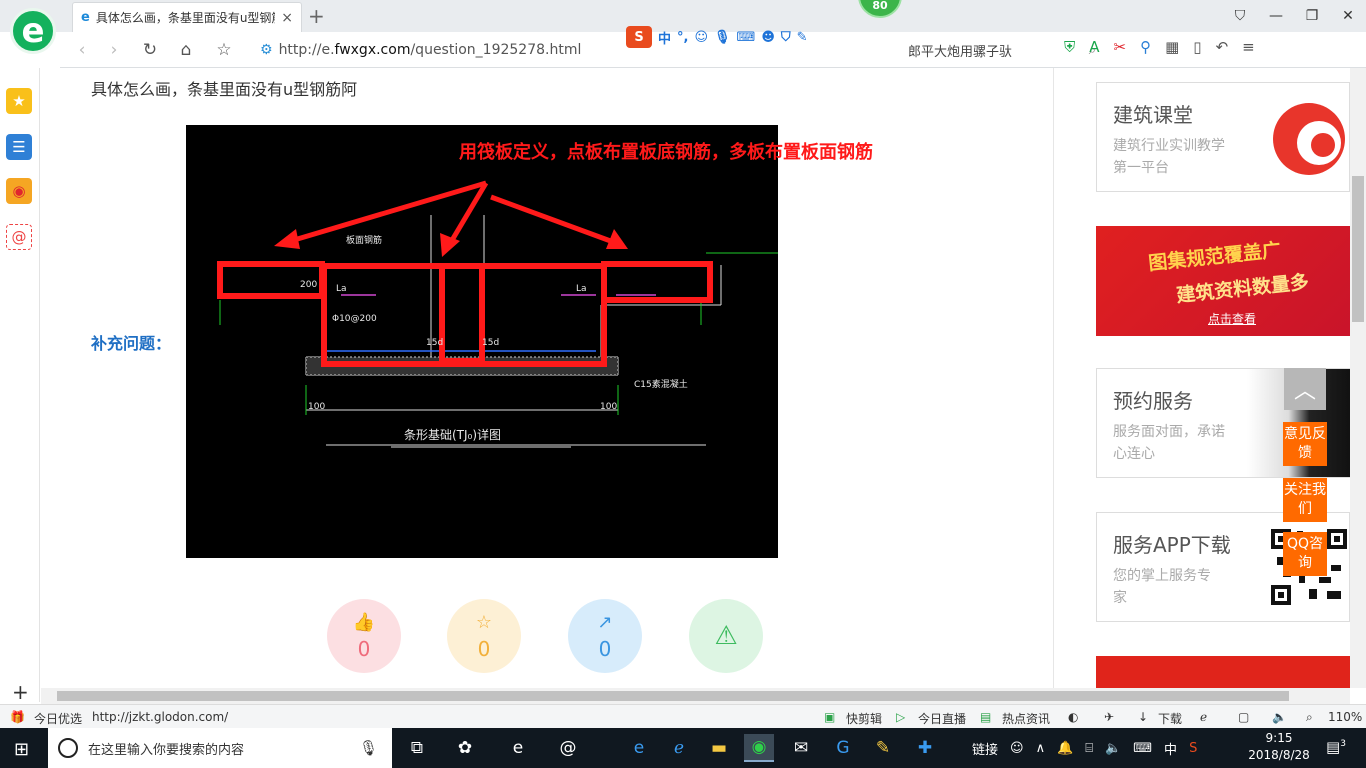 The height and width of the screenshot is (768, 1366). I want to click on tablet-icon: ▯, so click(1197, 47).